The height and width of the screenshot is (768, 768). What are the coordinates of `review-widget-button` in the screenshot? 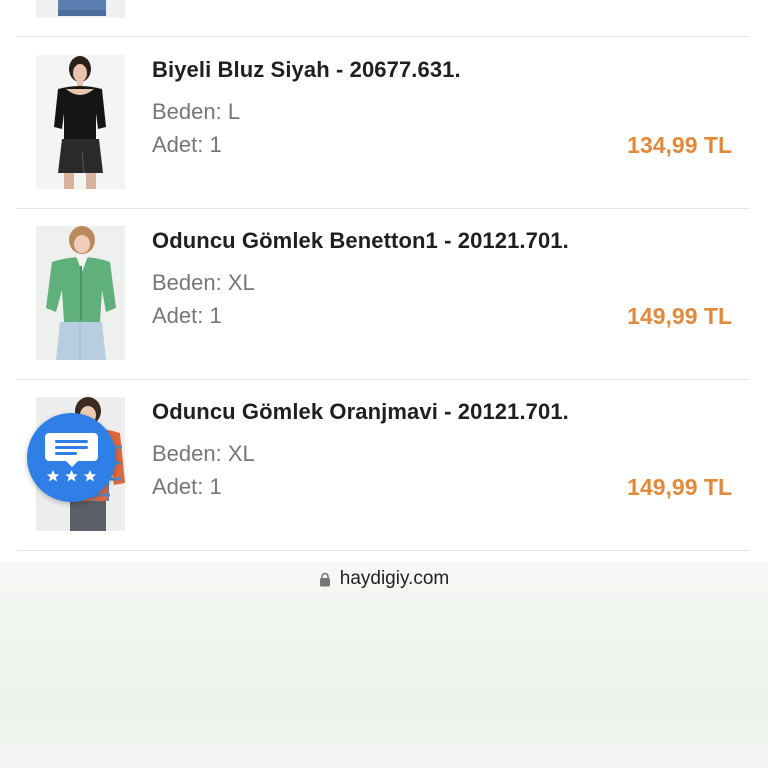 It's located at (71, 457).